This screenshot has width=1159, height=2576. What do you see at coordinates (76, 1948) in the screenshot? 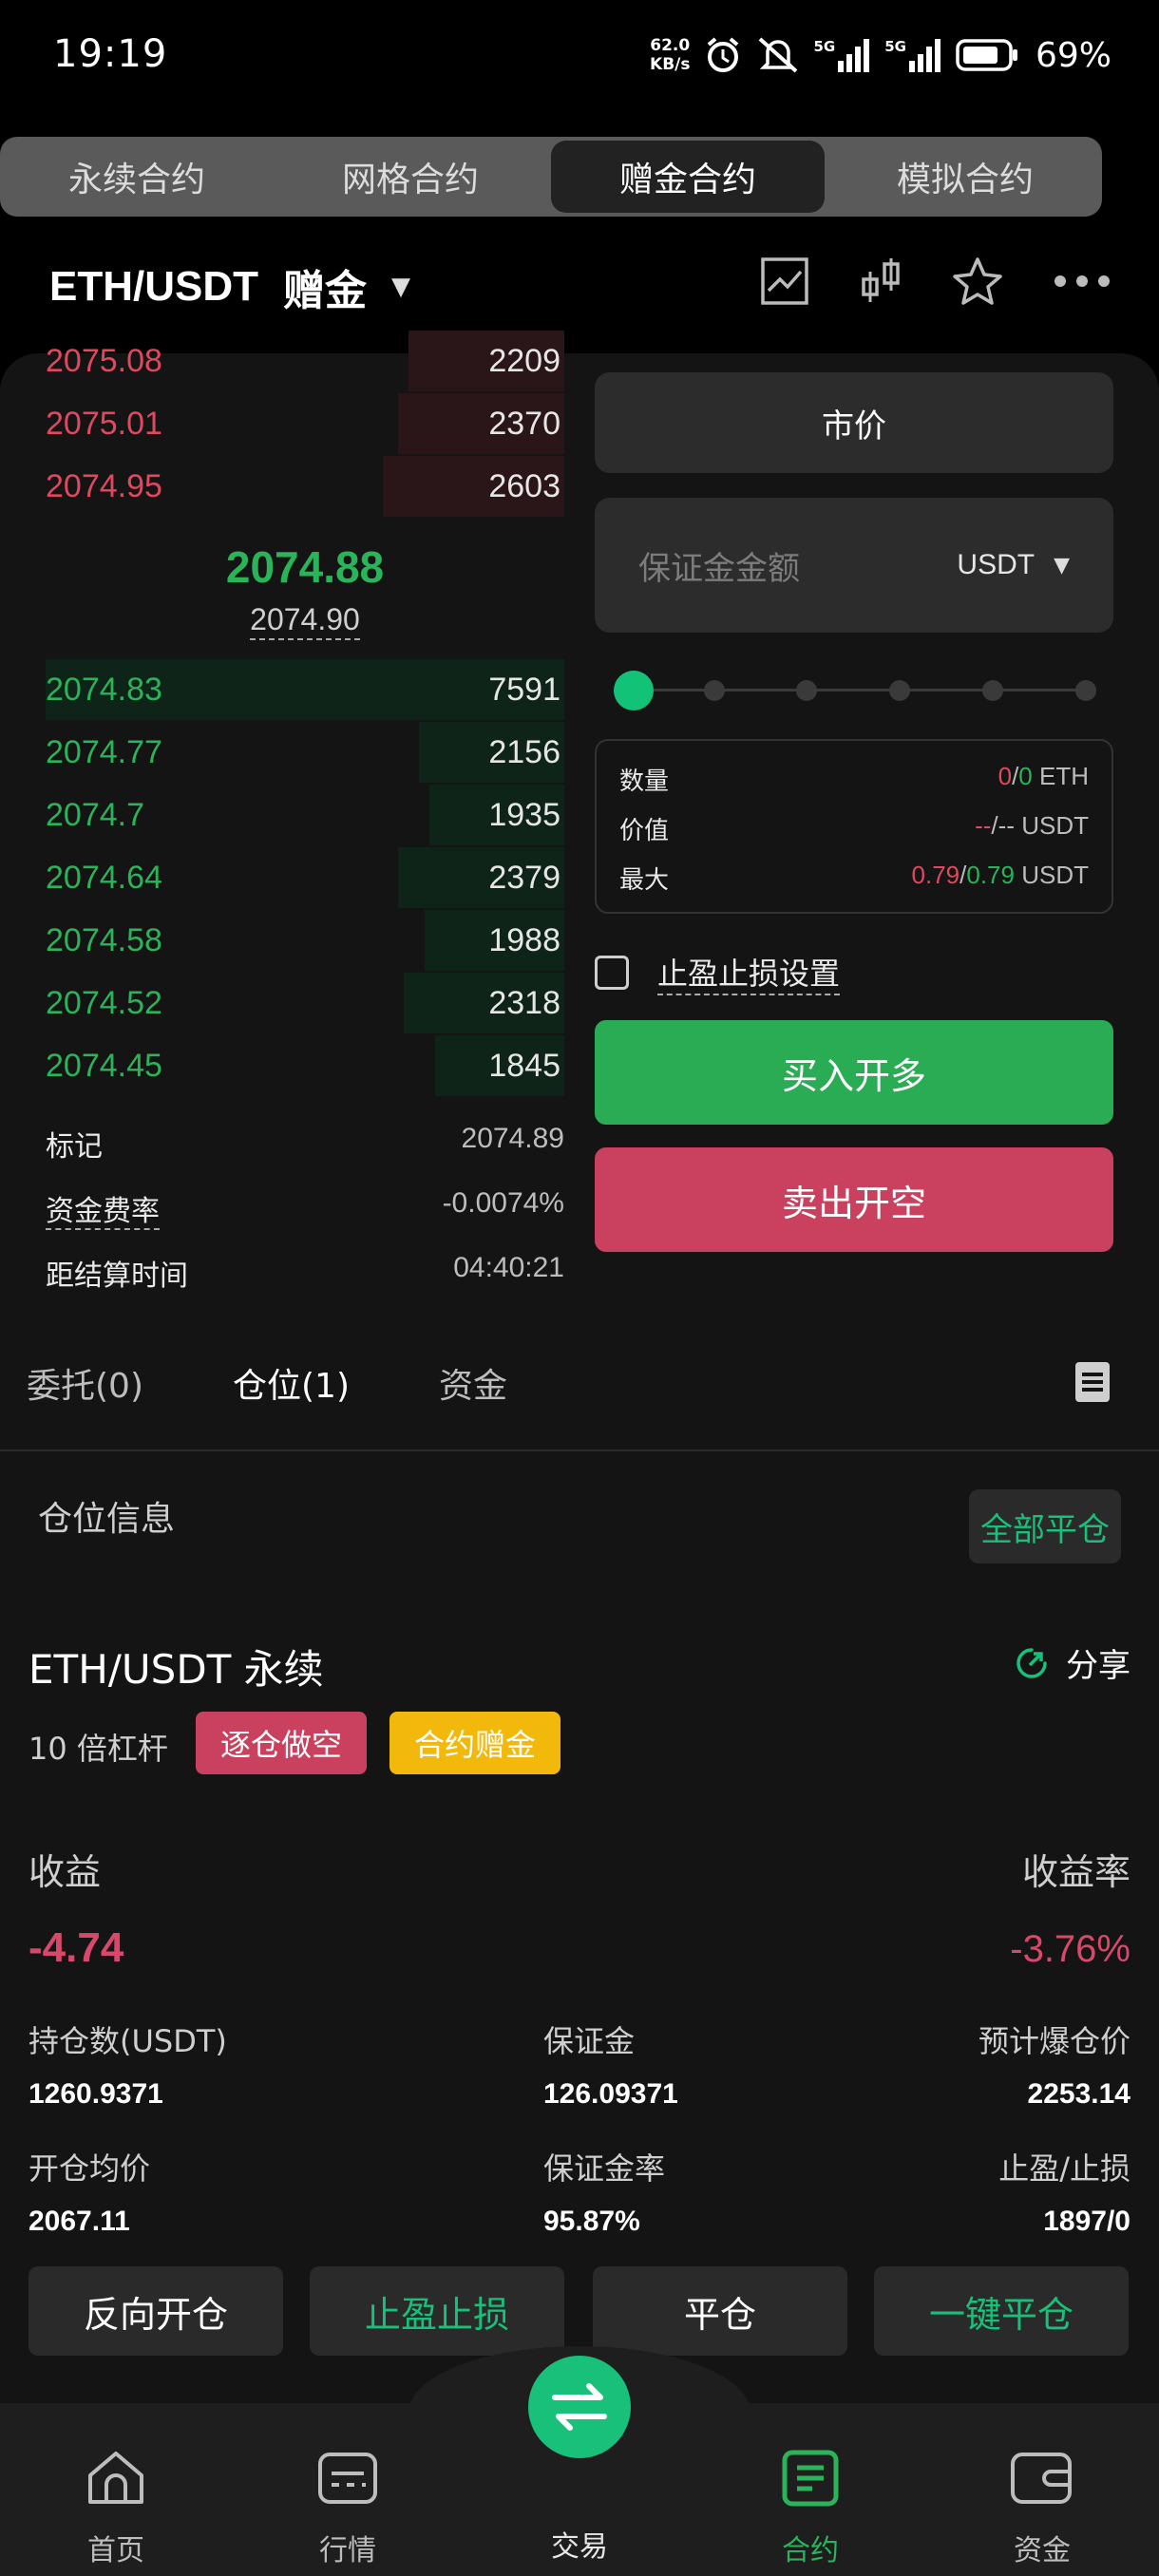
I see `pnl-value: -4.74` at bounding box center [76, 1948].